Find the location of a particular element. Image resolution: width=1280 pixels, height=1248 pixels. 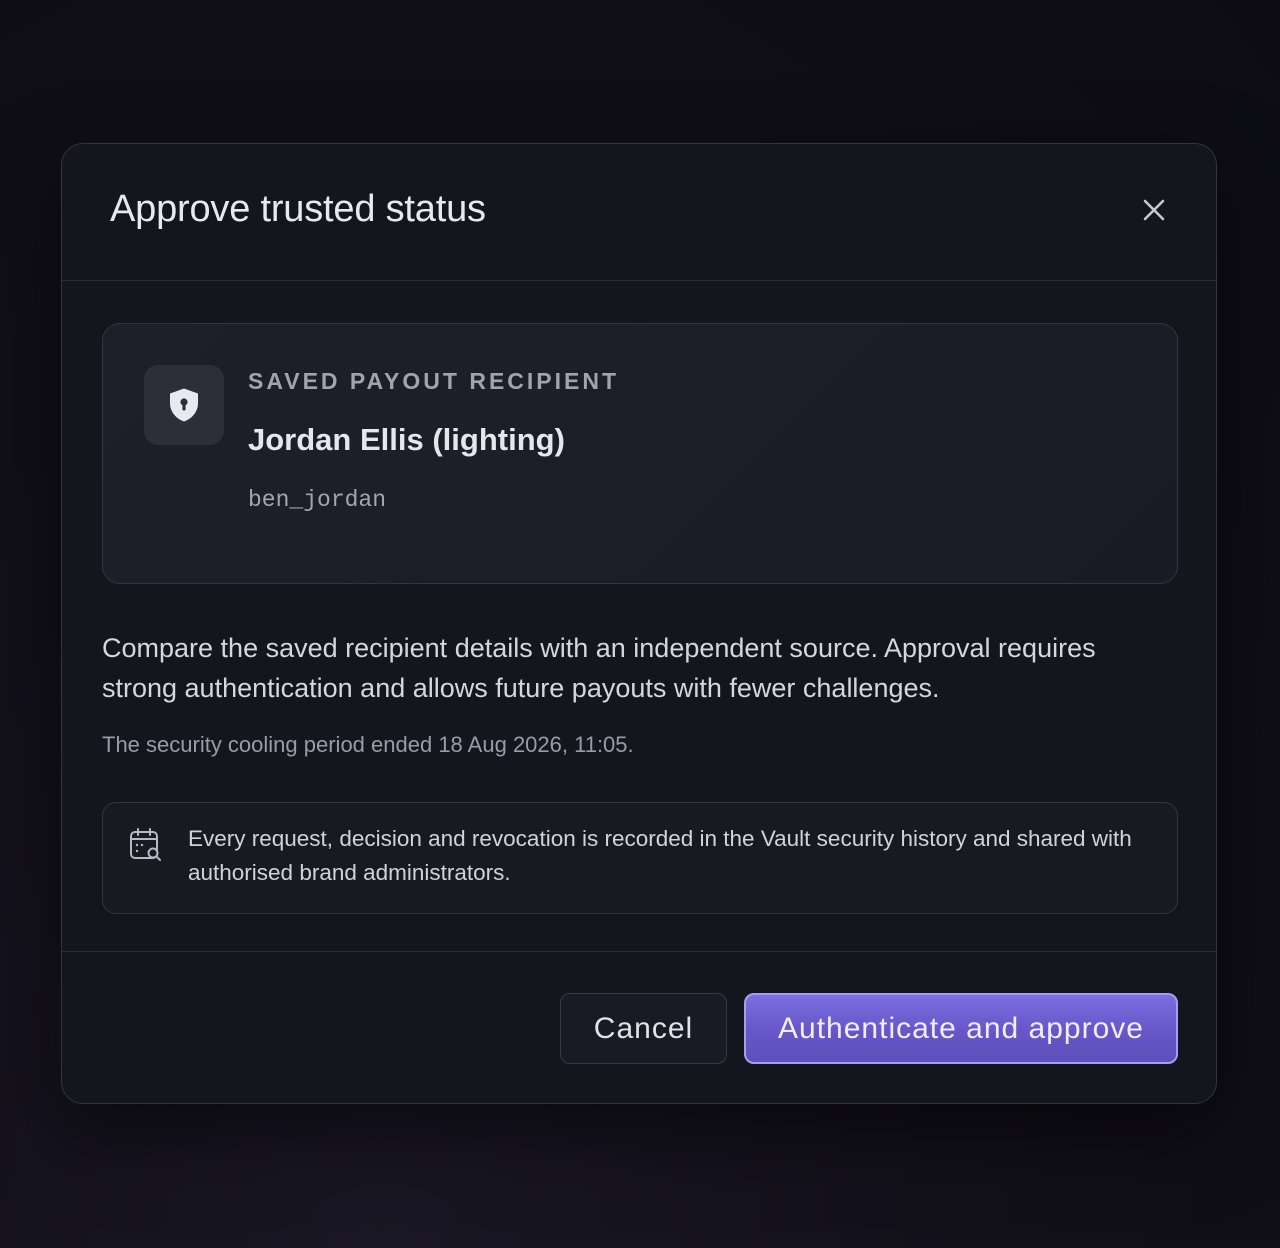

close-button is located at coordinates (1154, 210).